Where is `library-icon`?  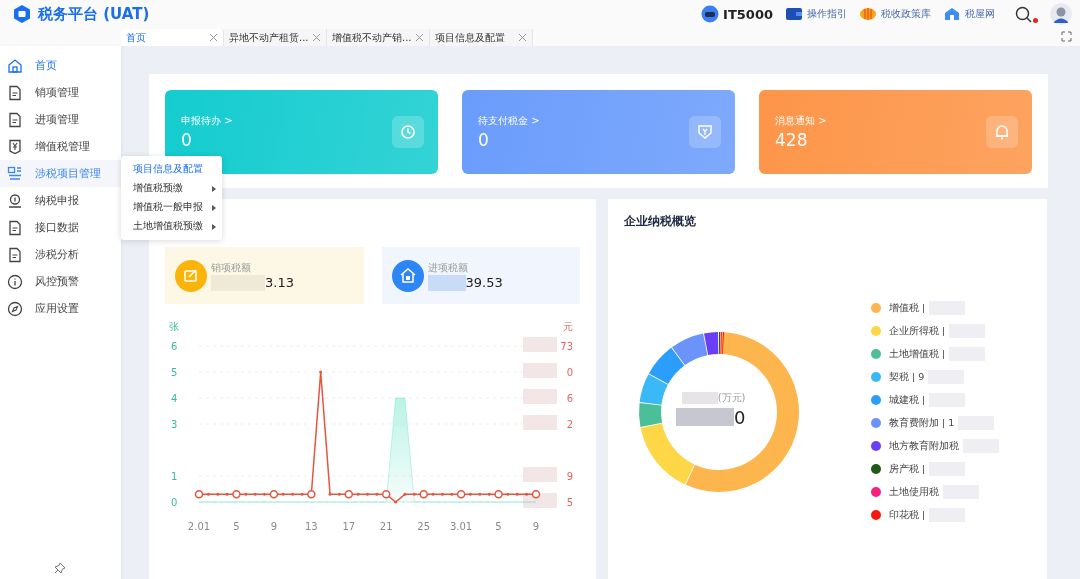
library-icon is located at coordinates (868, 14).